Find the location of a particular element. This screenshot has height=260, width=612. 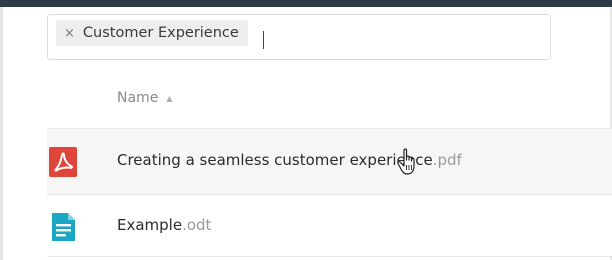

left-border is located at coordinates (1, 133).